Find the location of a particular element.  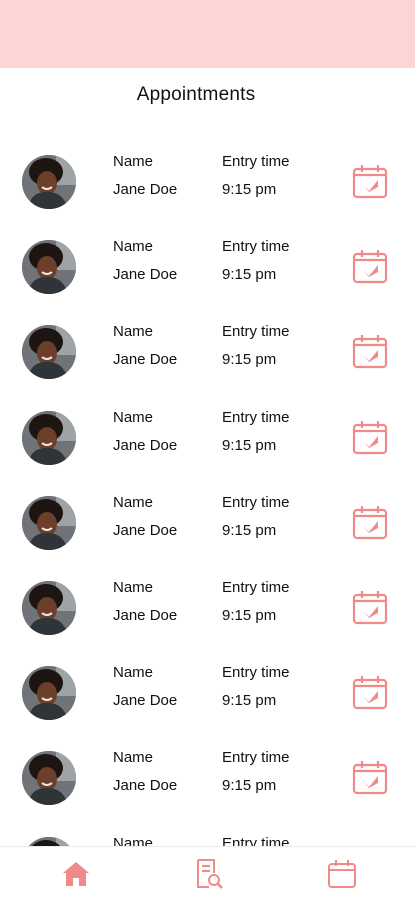

nav-records-button is located at coordinates (209, 874).